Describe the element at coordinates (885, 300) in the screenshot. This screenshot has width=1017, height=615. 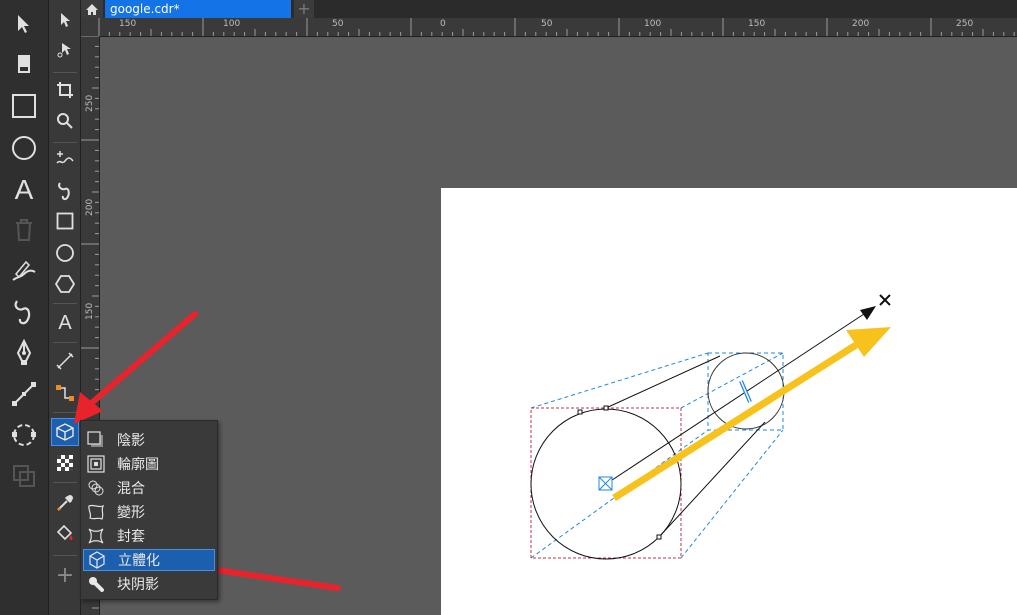
I see `vanishing-point-icon` at that location.